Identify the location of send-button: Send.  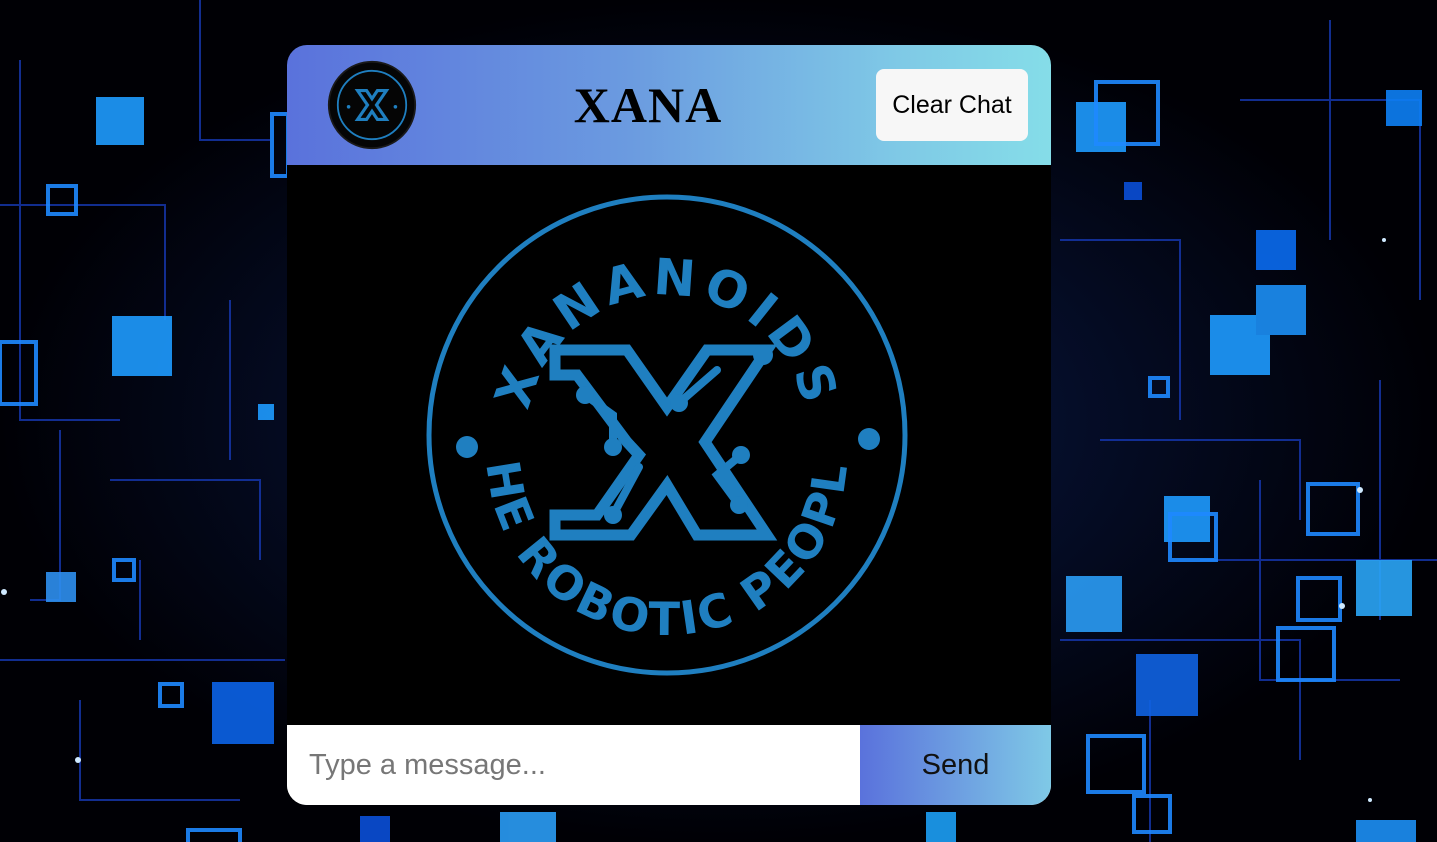
(955, 765).